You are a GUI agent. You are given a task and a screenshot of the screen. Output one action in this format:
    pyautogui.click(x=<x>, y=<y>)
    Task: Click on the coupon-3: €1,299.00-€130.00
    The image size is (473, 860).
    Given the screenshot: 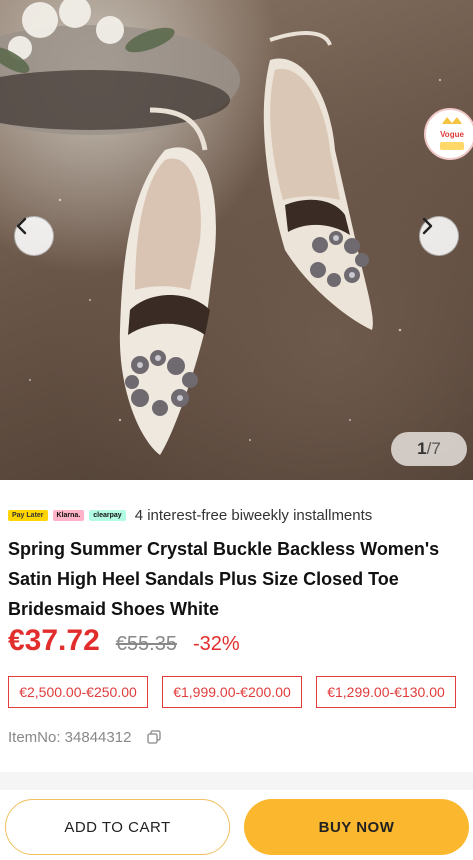 What is the action you would take?
    pyautogui.click(x=386, y=692)
    